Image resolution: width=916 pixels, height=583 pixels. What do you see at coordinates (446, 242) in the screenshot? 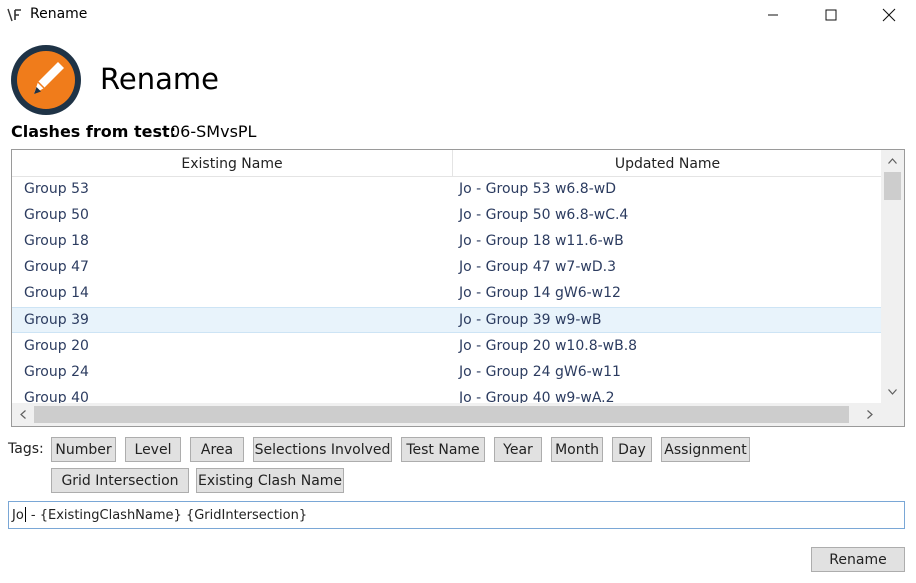
I see `table-row: Group 18 Jo - Group 18 w11.6-wB` at bounding box center [446, 242].